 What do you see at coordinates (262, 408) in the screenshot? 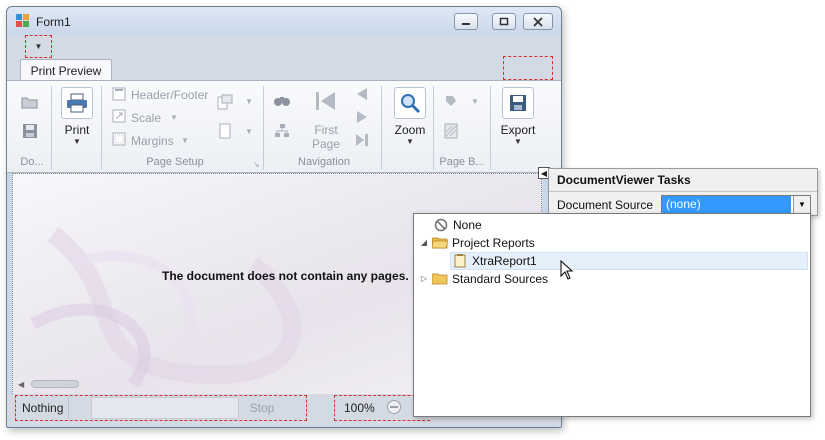
I see `stop-button: Stop` at bounding box center [262, 408].